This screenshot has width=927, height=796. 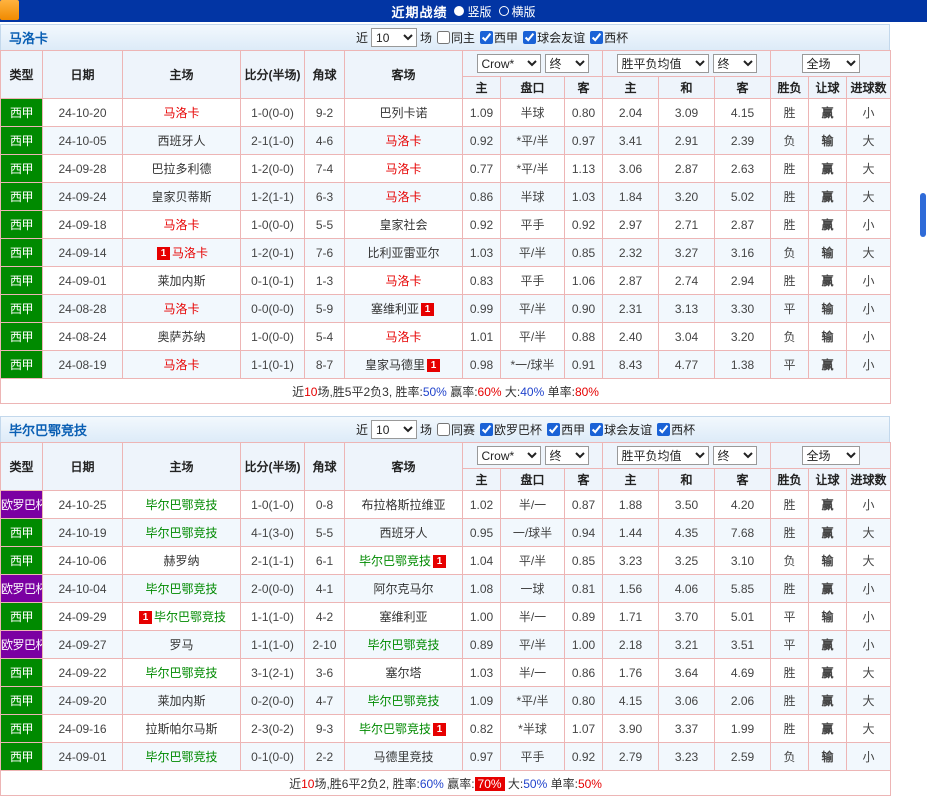 What do you see at coordinates (403, 253) in the screenshot?
I see `away-team-name: 比利亚雷亚尔` at bounding box center [403, 253].